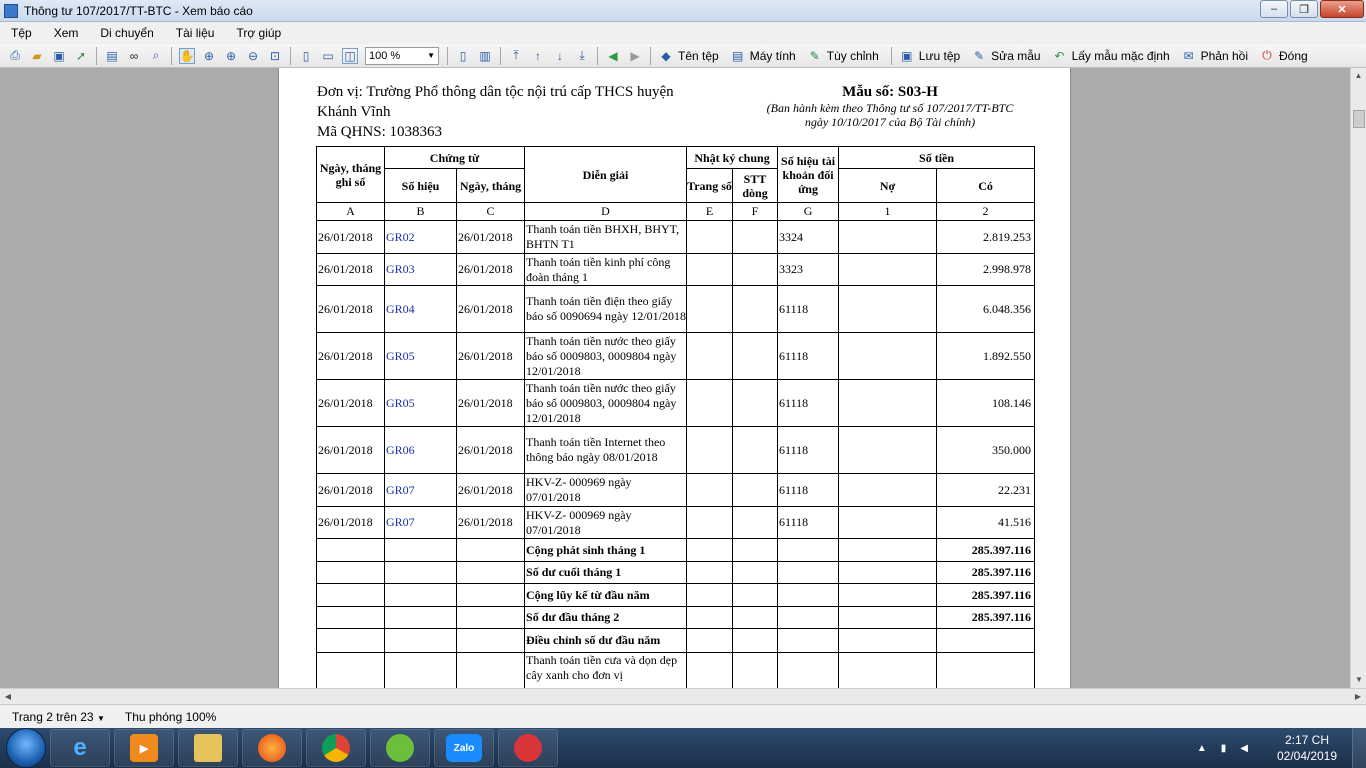 The height and width of the screenshot is (768, 1366). I want to click on voucher-link: GR06, so click(420, 450).